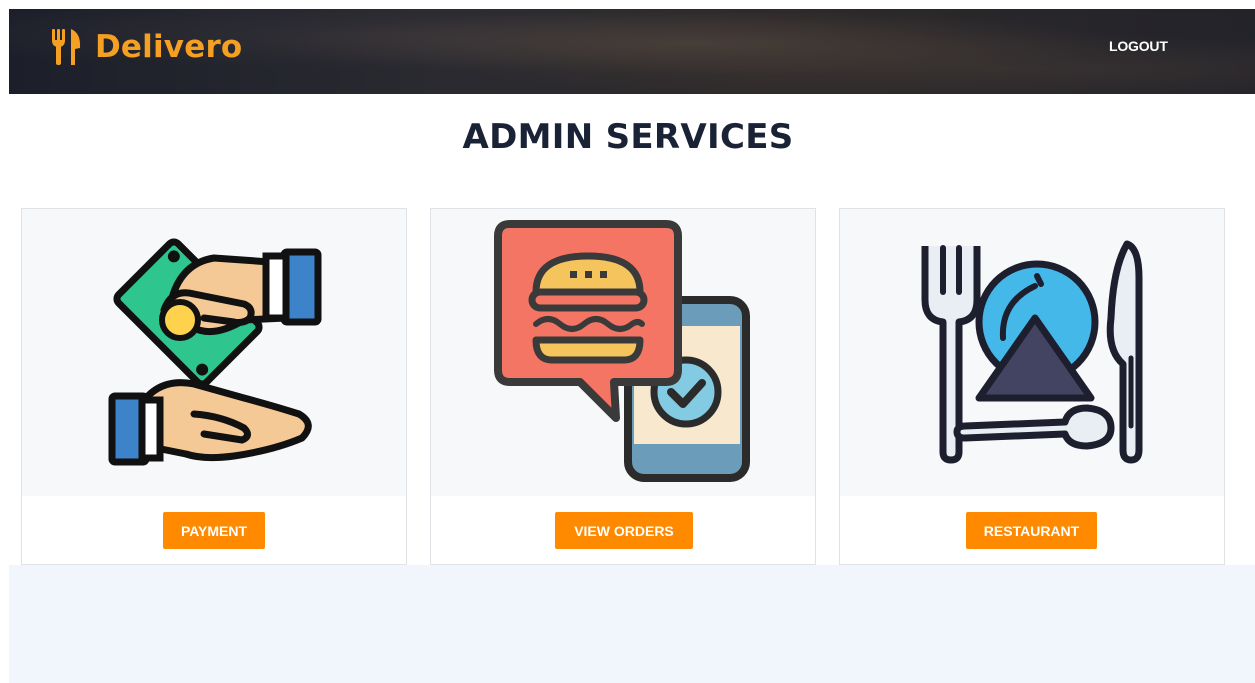 The height and width of the screenshot is (683, 1255). I want to click on brand-logo: Delivero, so click(146, 47).